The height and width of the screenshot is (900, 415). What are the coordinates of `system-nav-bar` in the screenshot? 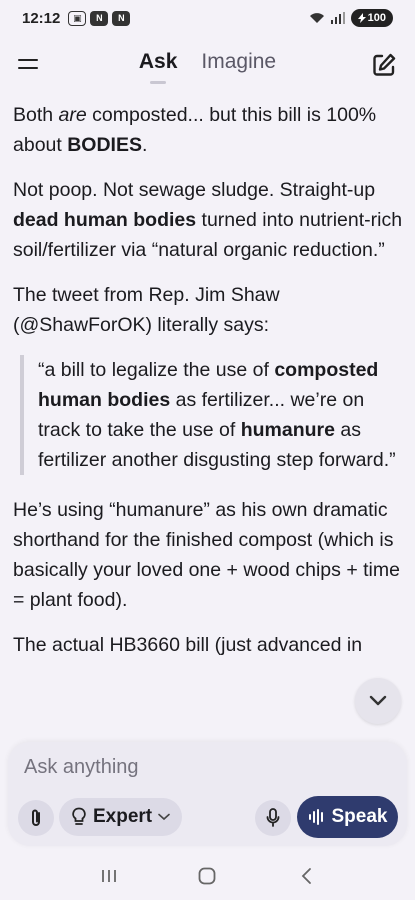 It's located at (207, 876).